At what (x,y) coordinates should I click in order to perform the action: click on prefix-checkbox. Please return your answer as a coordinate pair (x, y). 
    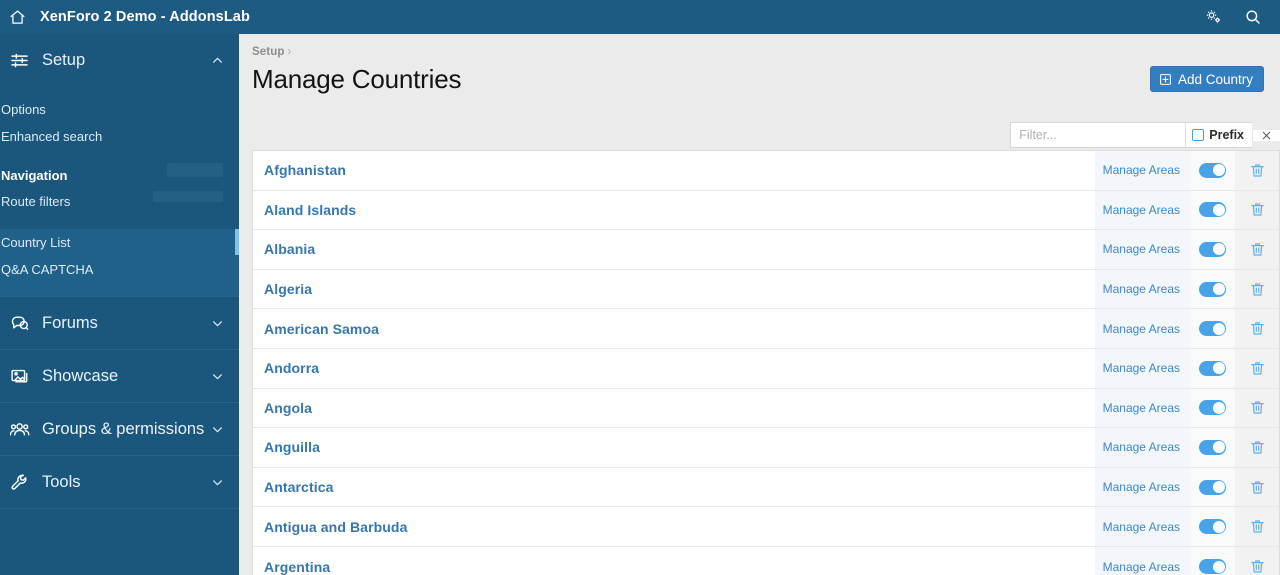
    Looking at the image, I should click on (1198, 135).